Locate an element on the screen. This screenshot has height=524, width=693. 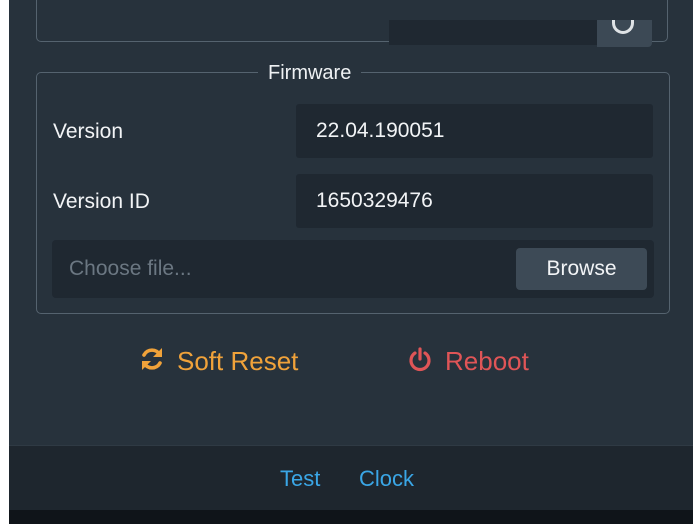
file-chooser: Browse is located at coordinates (353, 269).